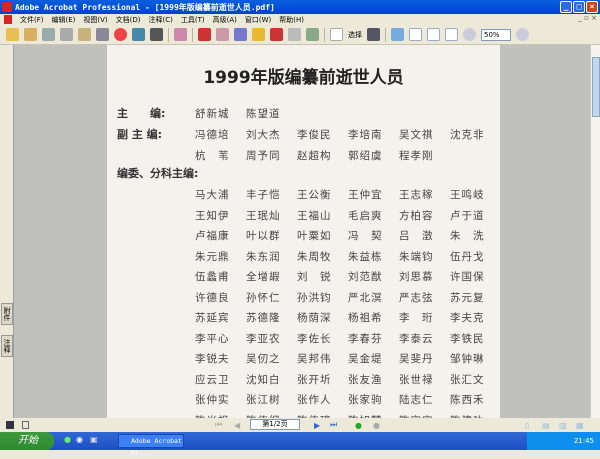  Describe the element at coordinates (275, 424) in the screenshot. I see `page-number-input: 第1/2页` at that location.